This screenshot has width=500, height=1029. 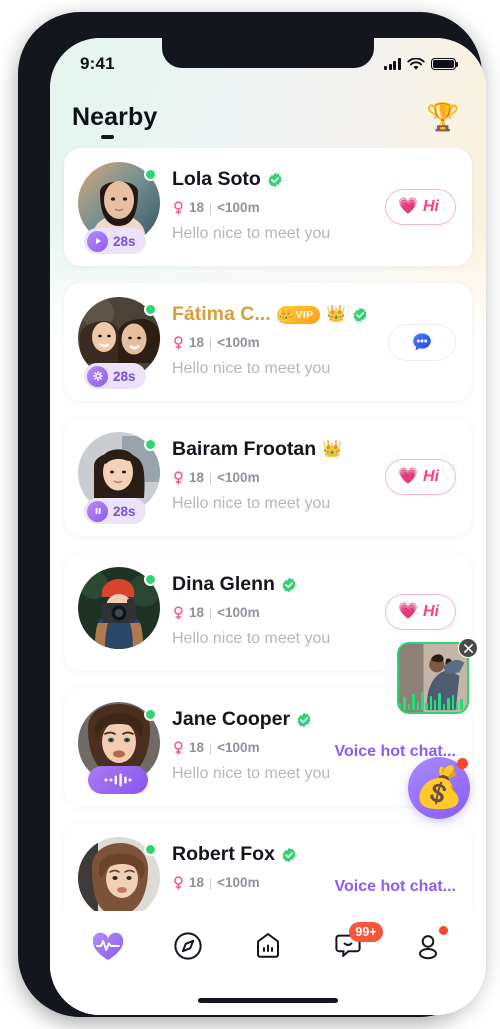 What do you see at coordinates (268, 117) in the screenshot?
I see `page-header: Nearby 🏆` at bounding box center [268, 117].